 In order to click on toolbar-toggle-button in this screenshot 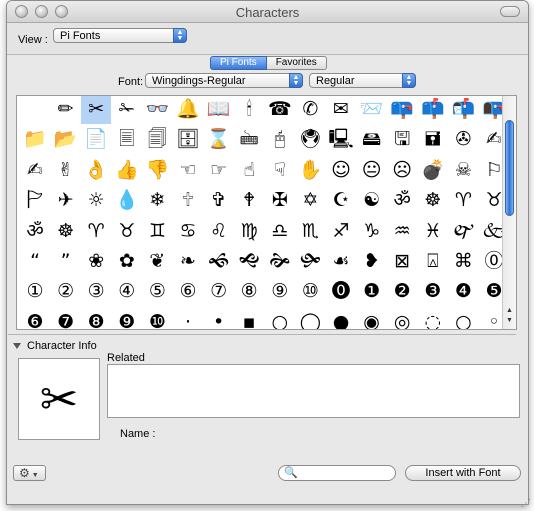, I will do `click(510, 11)`.